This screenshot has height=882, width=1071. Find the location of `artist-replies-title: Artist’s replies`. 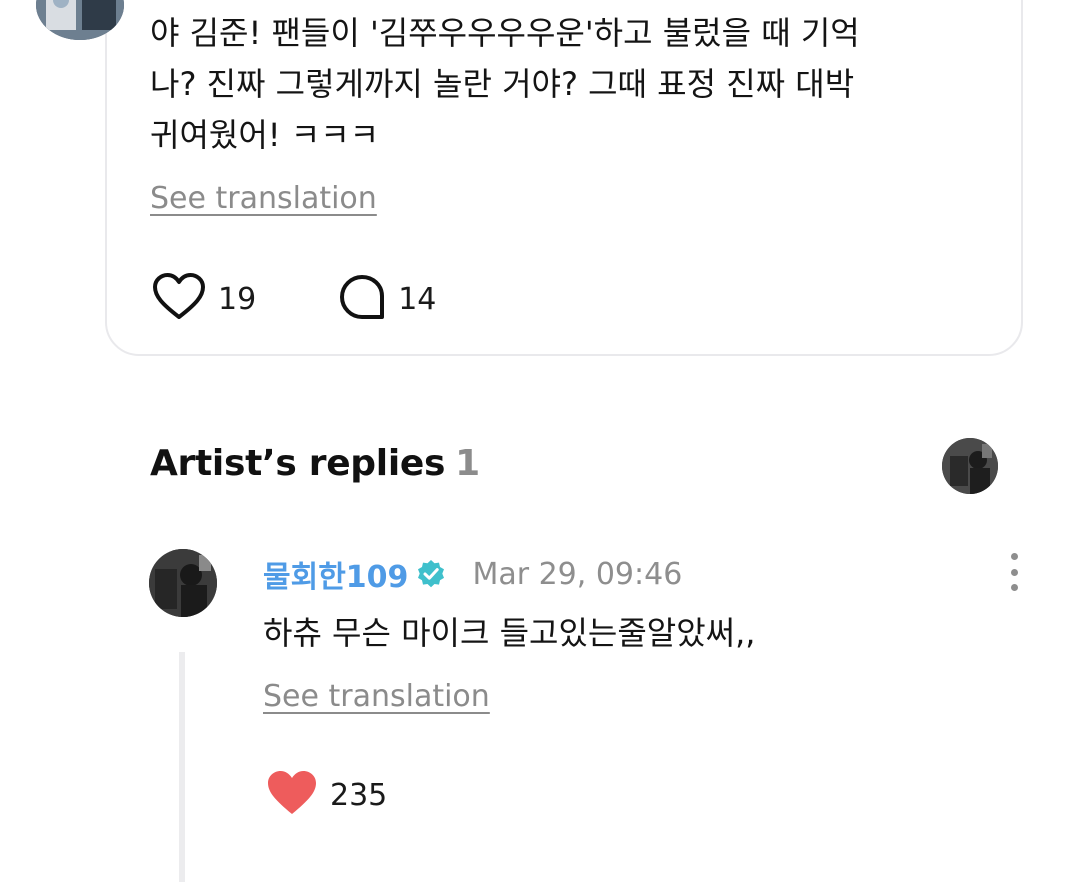

artist-replies-title: Artist’s replies is located at coordinates (298, 463).